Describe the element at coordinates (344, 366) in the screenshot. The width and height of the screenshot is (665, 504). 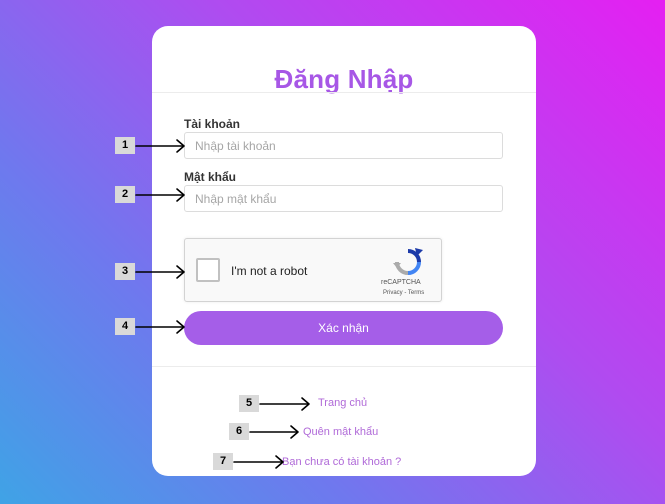
I see `footer-divider` at that location.